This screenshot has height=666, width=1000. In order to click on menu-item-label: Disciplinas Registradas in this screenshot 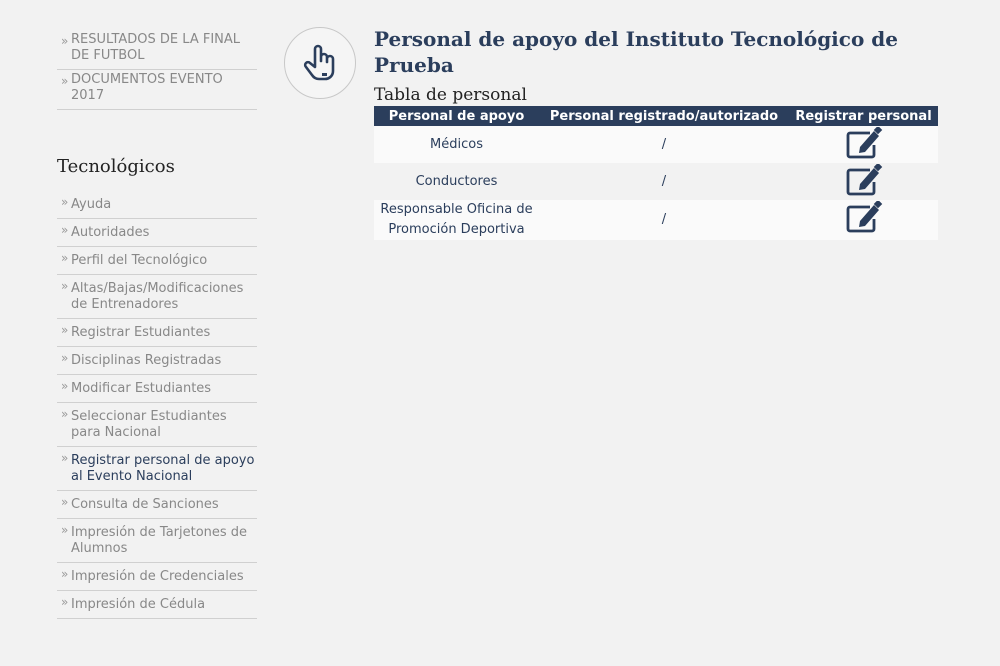, I will do `click(146, 360)`.